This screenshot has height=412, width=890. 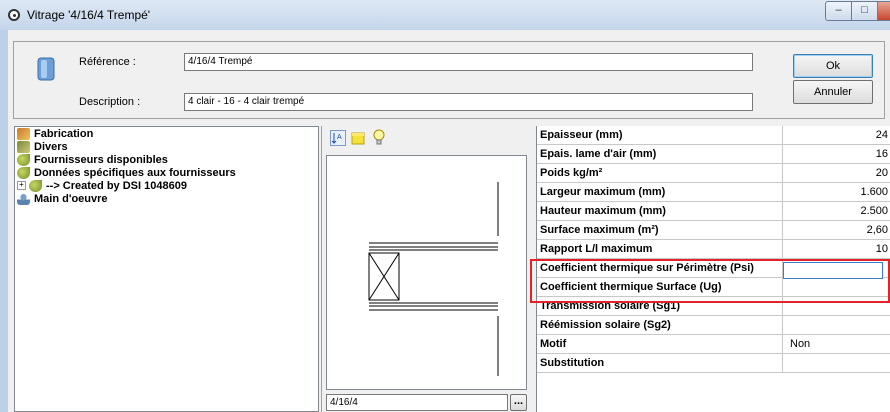 I want to click on property-value: Non, so click(x=837, y=344).